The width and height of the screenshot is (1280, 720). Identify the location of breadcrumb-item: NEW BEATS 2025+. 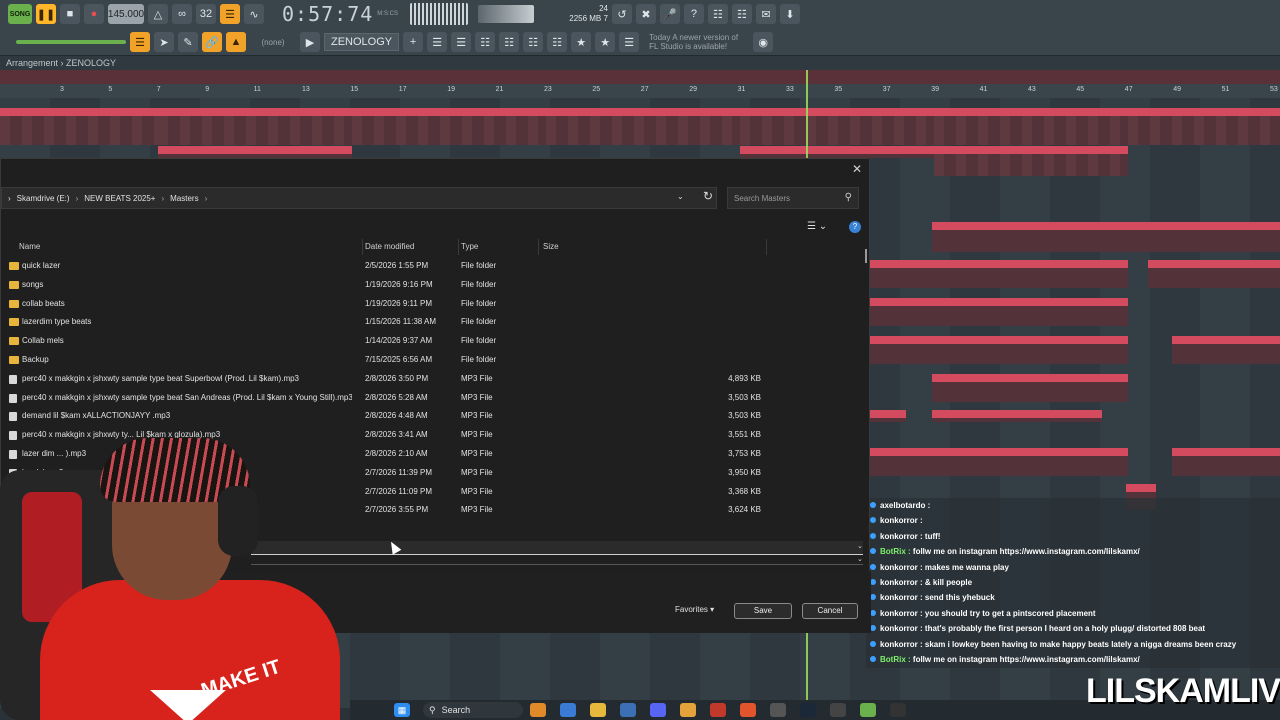
(119, 198).